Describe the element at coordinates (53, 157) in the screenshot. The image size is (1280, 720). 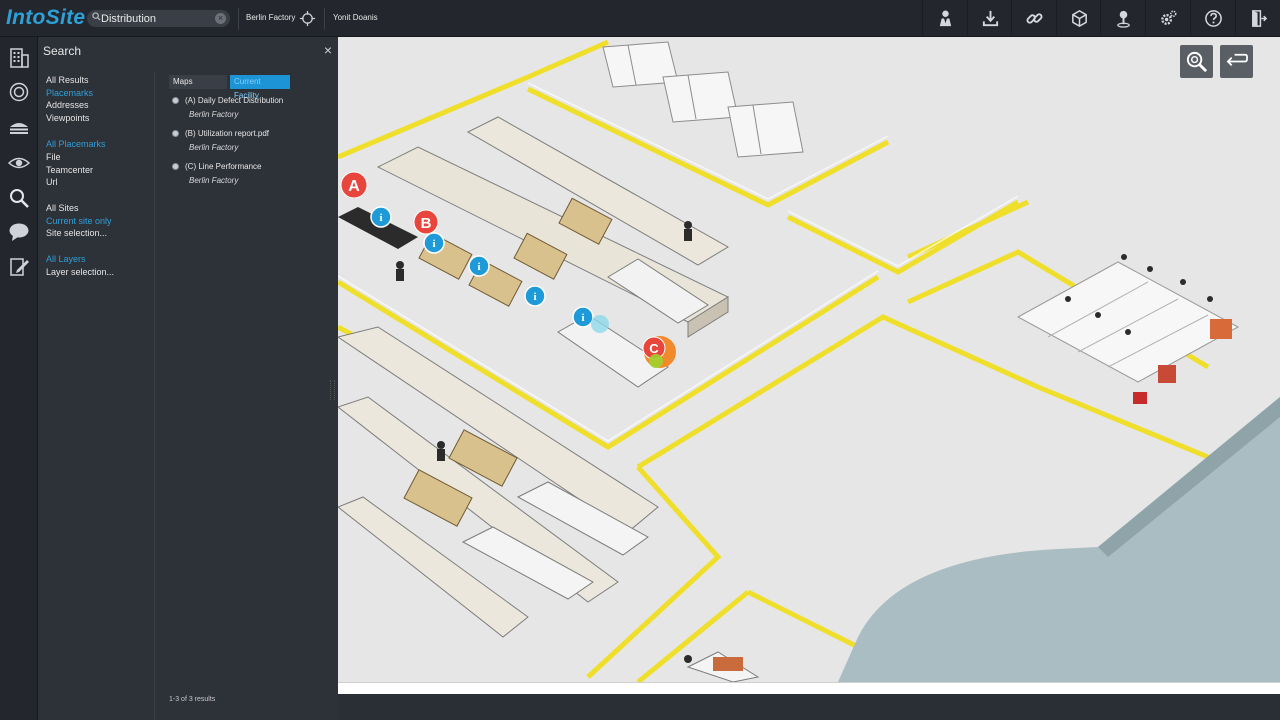
I see `filter-file: File` at that location.